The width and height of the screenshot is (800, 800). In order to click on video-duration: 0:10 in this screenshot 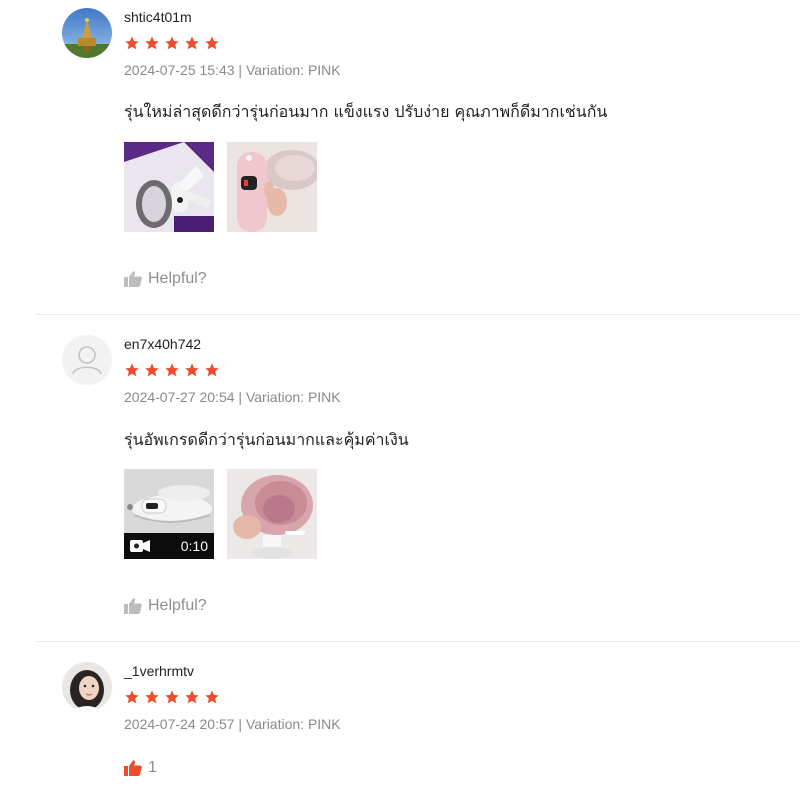, I will do `click(194, 546)`.